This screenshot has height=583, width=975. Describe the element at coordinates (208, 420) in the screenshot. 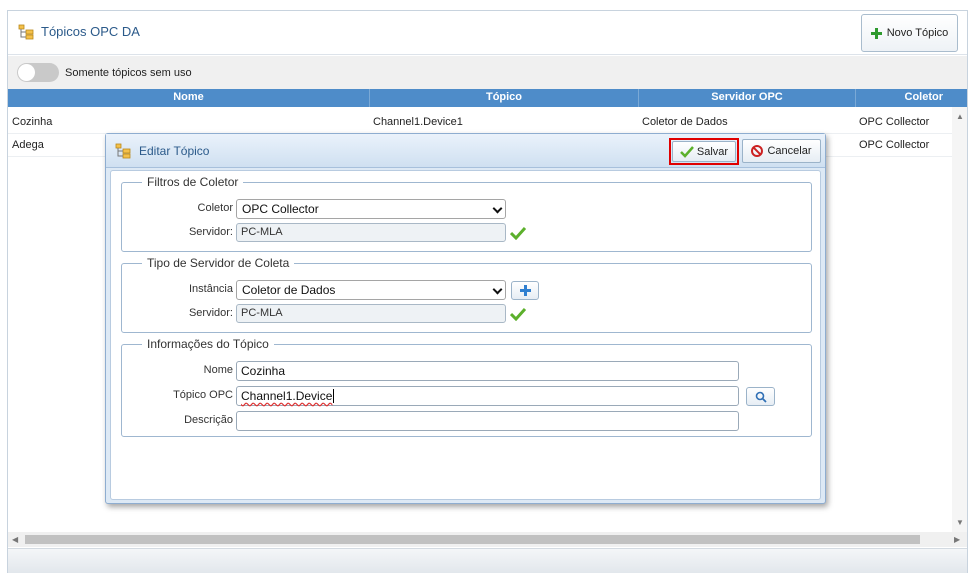

I see `descricao-label: Descrição` at that location.